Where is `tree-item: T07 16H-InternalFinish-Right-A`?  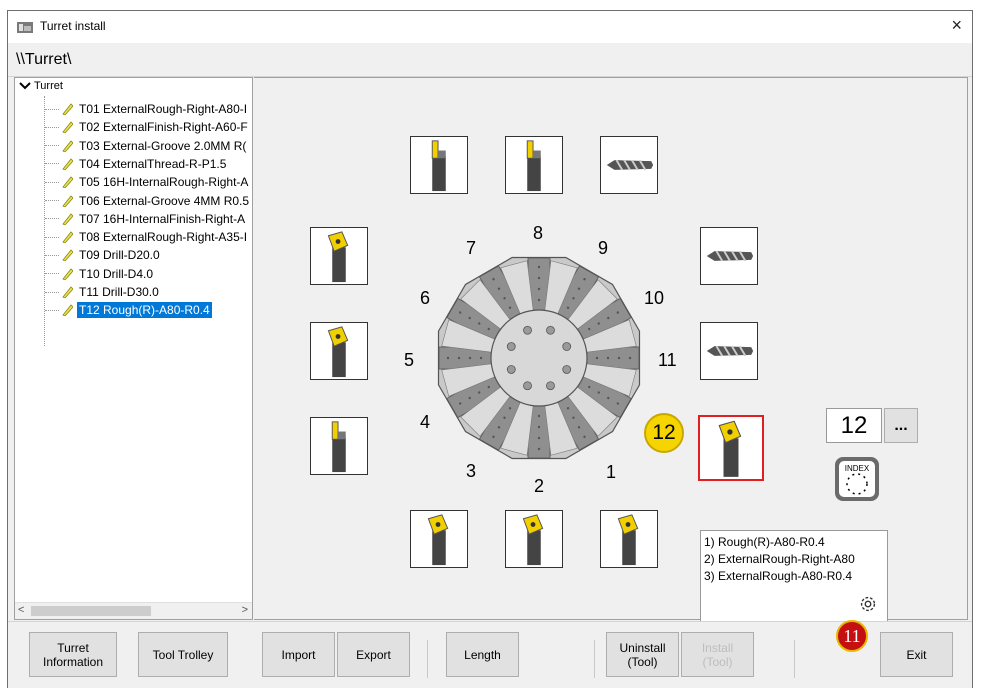 tree-item: T07 16H-InternalFinish-Right-A is located at coordinates (146, 219).